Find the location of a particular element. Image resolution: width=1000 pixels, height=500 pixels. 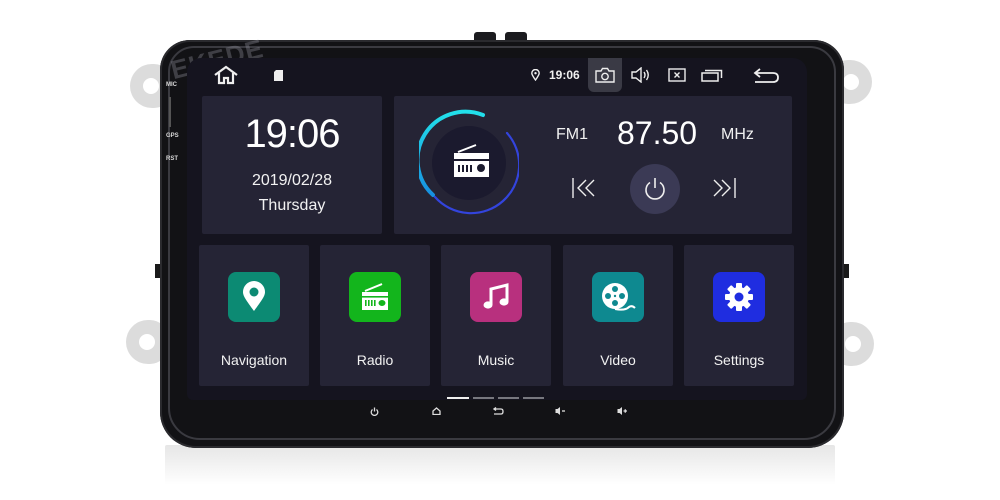

seek-back-icon is located at coordinates (583, 188).